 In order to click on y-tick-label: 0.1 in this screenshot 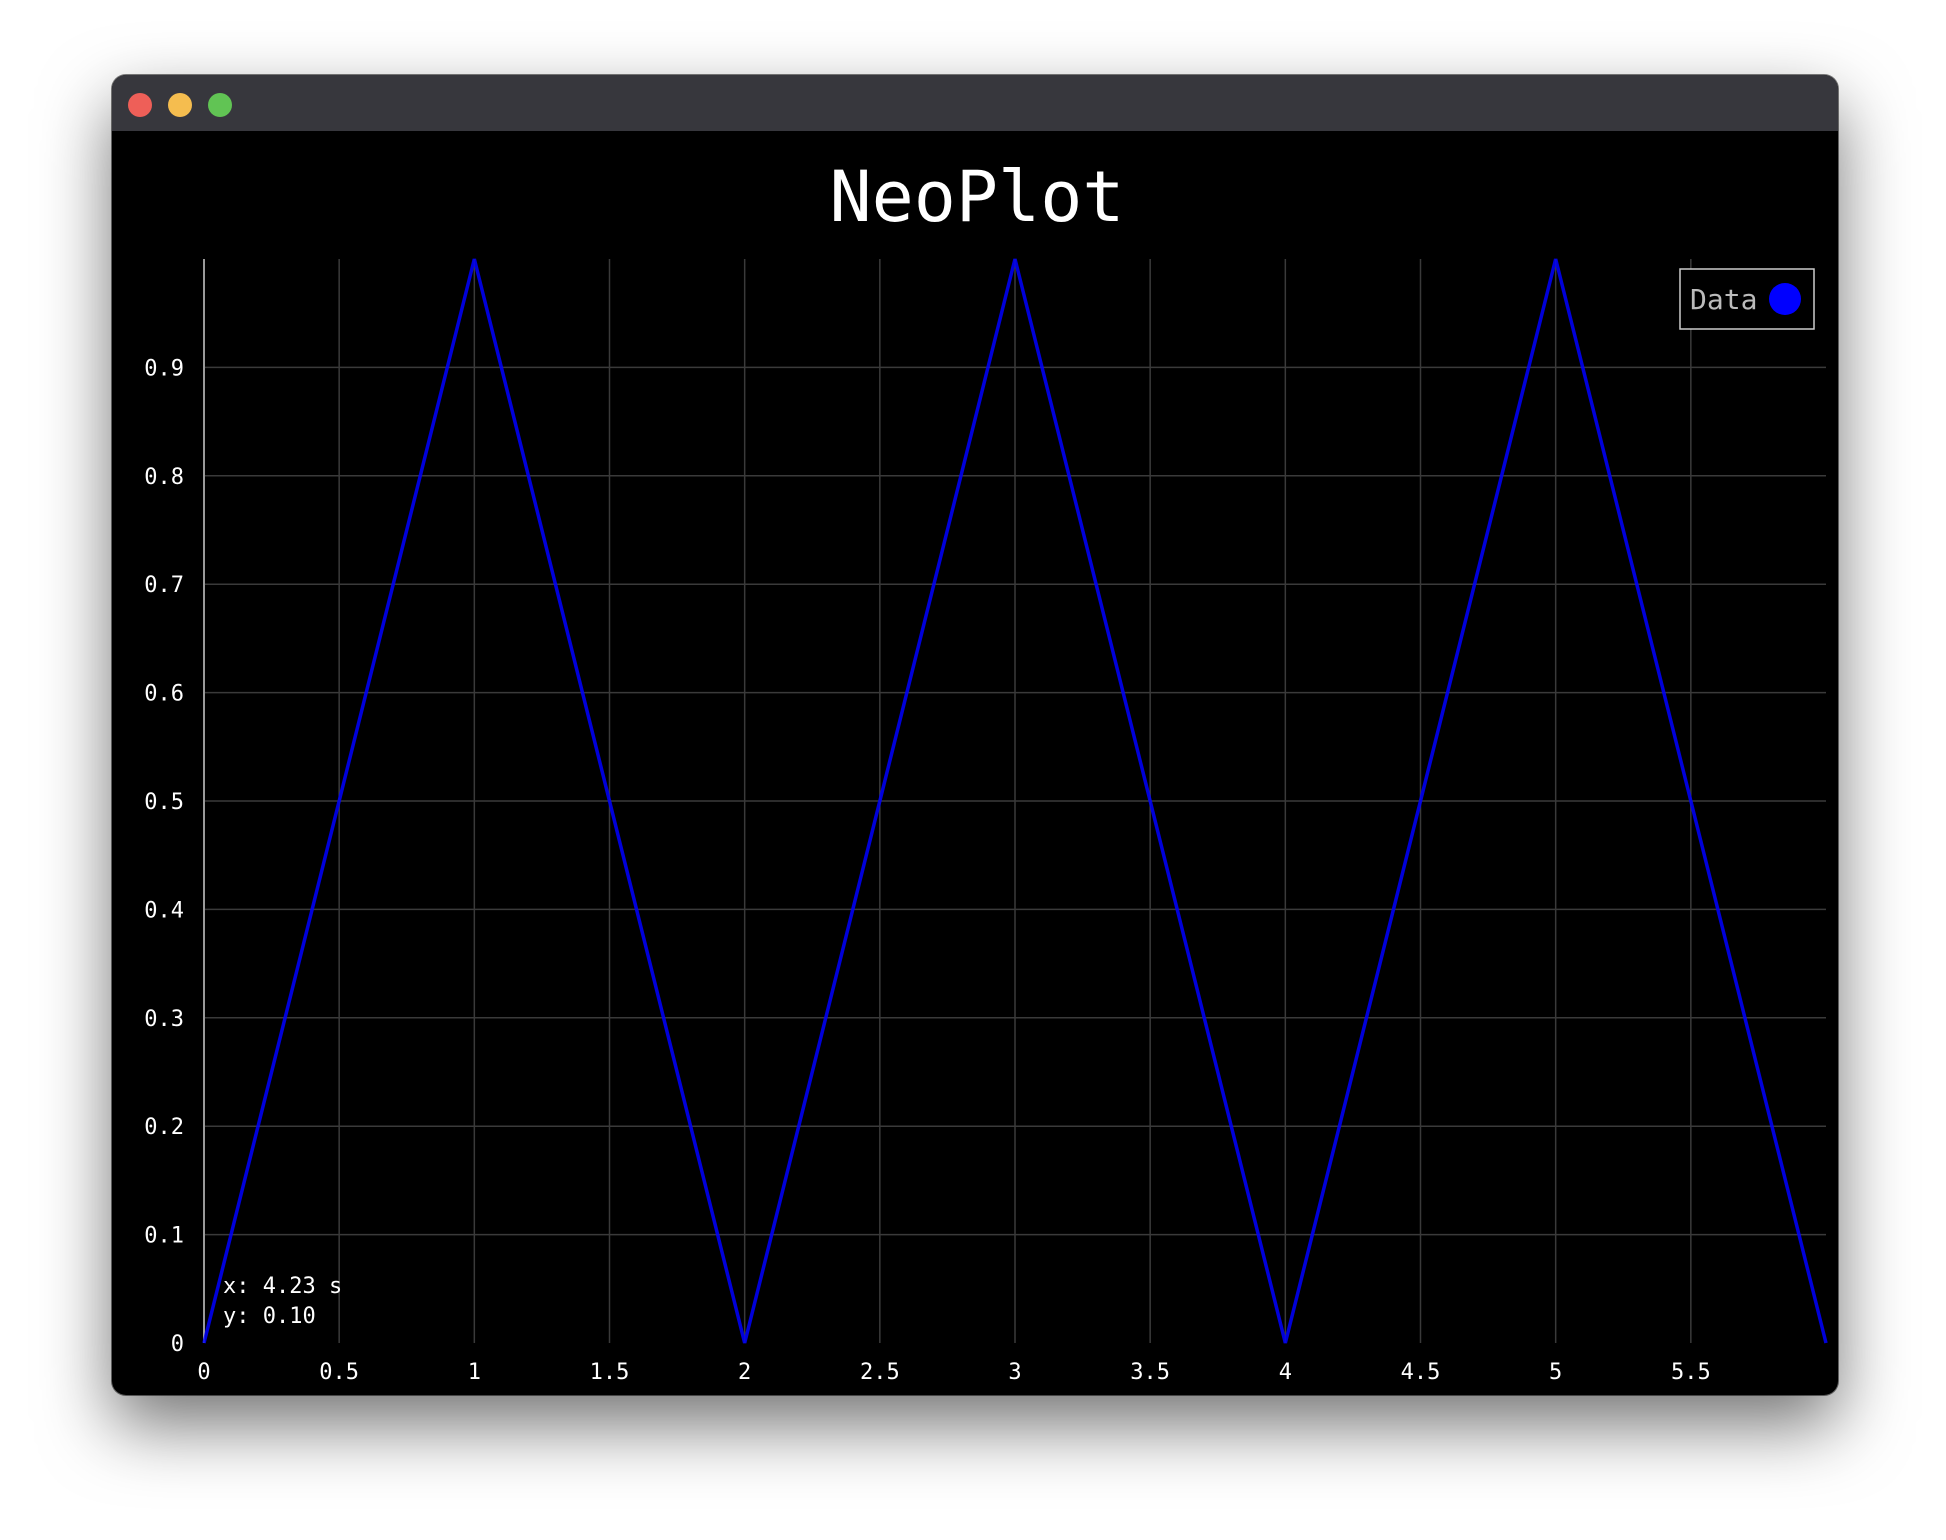, I will do `click(164, 1236)`.